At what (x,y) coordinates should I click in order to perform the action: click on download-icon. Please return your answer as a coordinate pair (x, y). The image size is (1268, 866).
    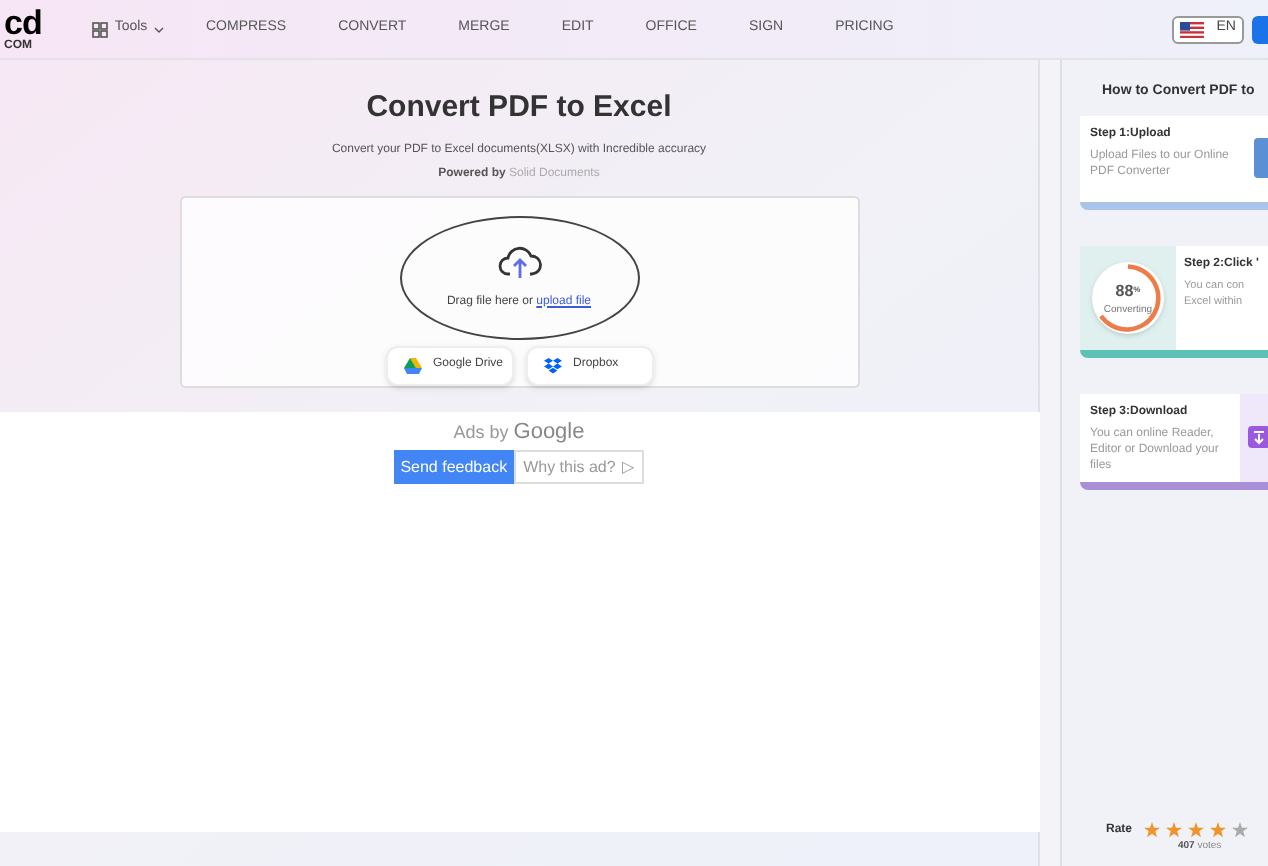
    Looking at the image, I should click on (1258, 437).